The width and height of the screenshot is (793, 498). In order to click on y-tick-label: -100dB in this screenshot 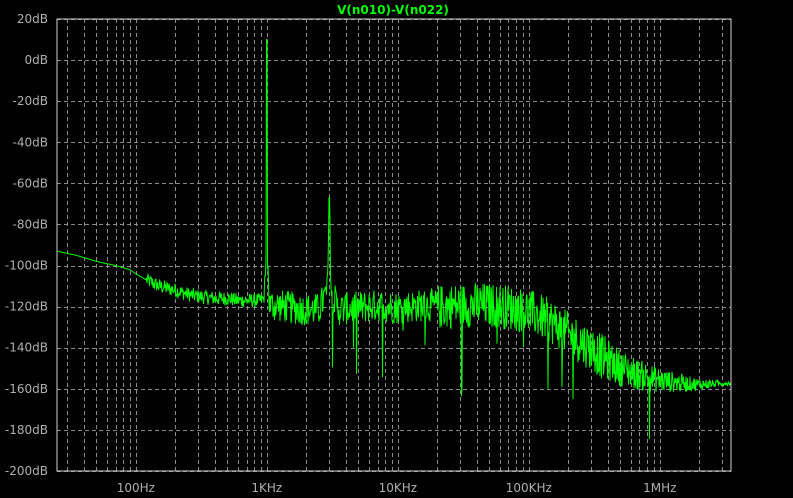, I will do `click(26, 266)`.